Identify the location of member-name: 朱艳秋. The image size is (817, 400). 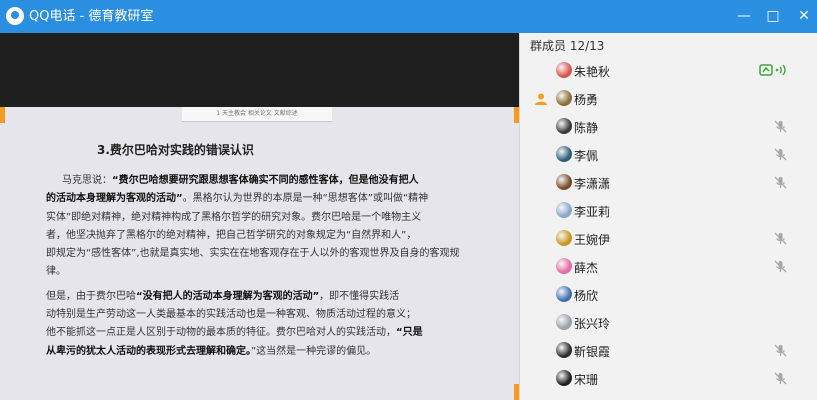
(592, 72).